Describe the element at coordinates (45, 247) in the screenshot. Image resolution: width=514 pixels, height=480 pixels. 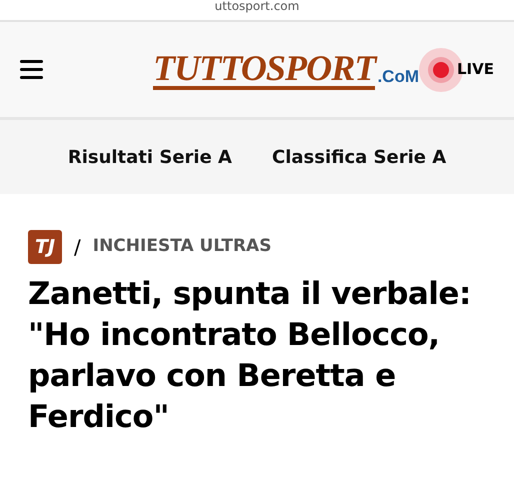
I see `section-logo: TJ` at that location.